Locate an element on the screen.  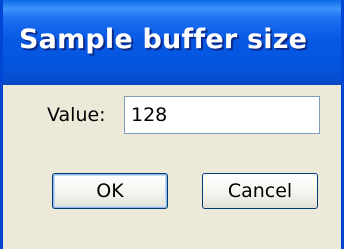
value-label: Value: is located at coordinates (76, 115).